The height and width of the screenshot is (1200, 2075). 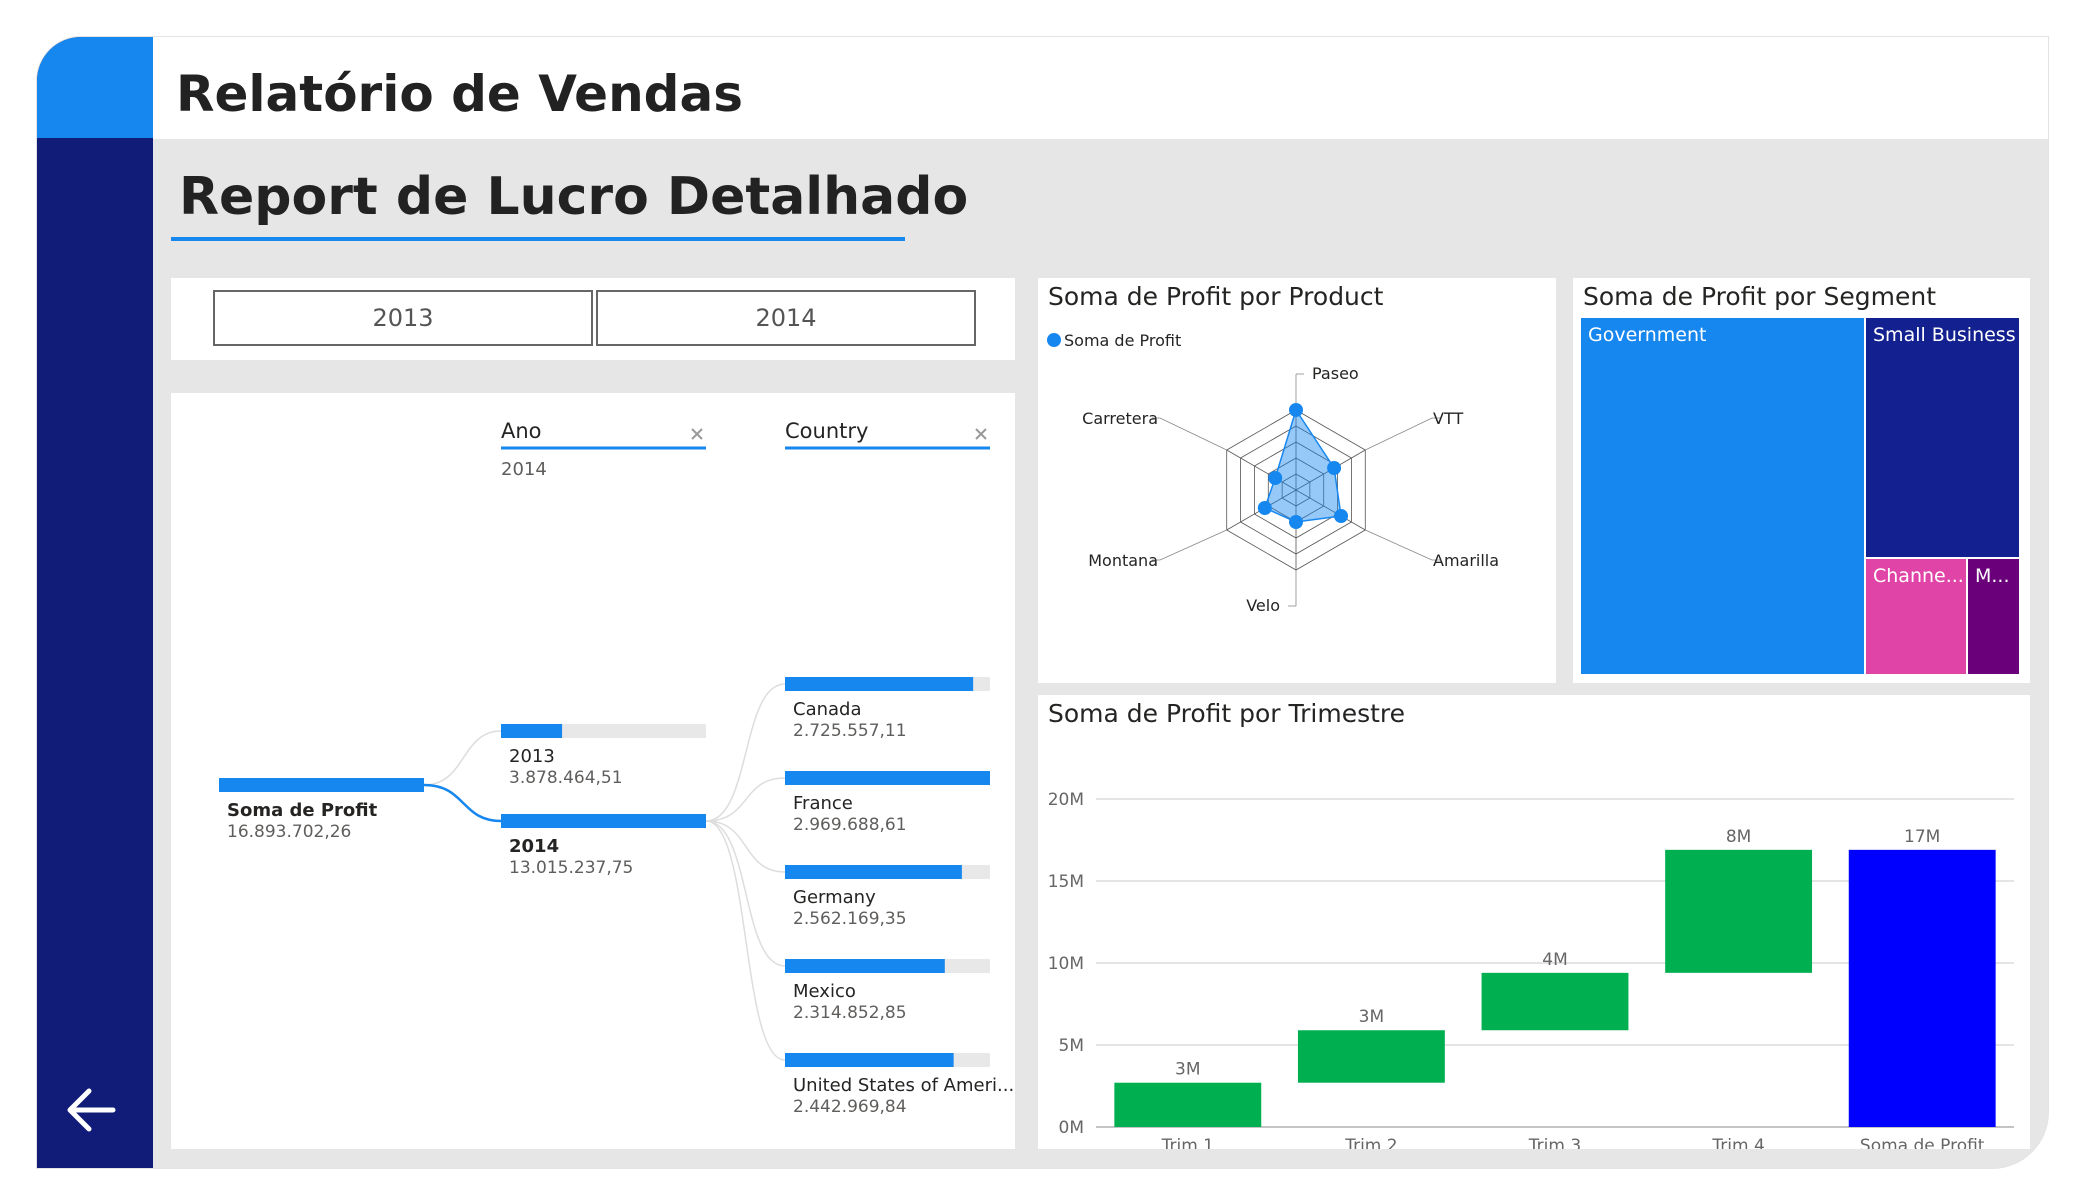 I want to click on slicer-option-2013: 2013, so click(x=403, y=318).